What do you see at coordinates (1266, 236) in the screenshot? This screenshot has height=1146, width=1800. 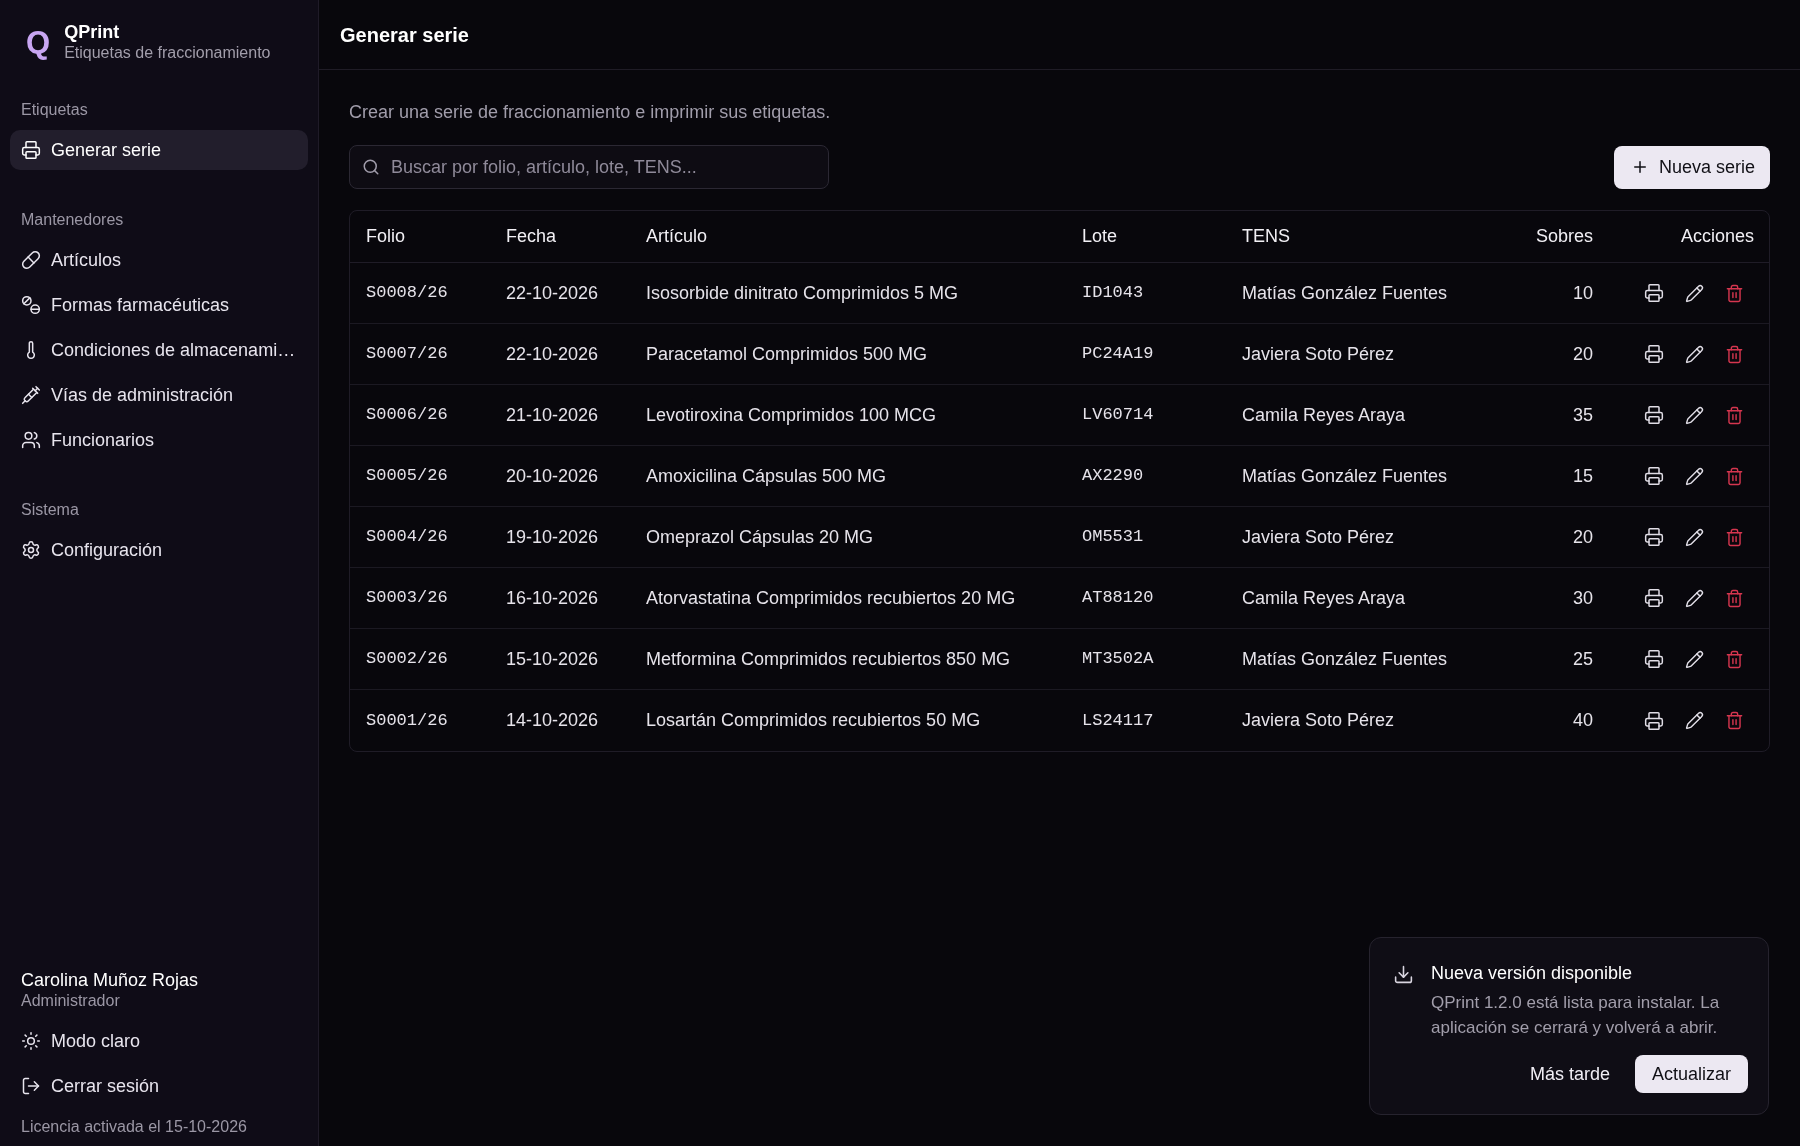 I see `column-header: TENS` at bounding box center [1266, 236].